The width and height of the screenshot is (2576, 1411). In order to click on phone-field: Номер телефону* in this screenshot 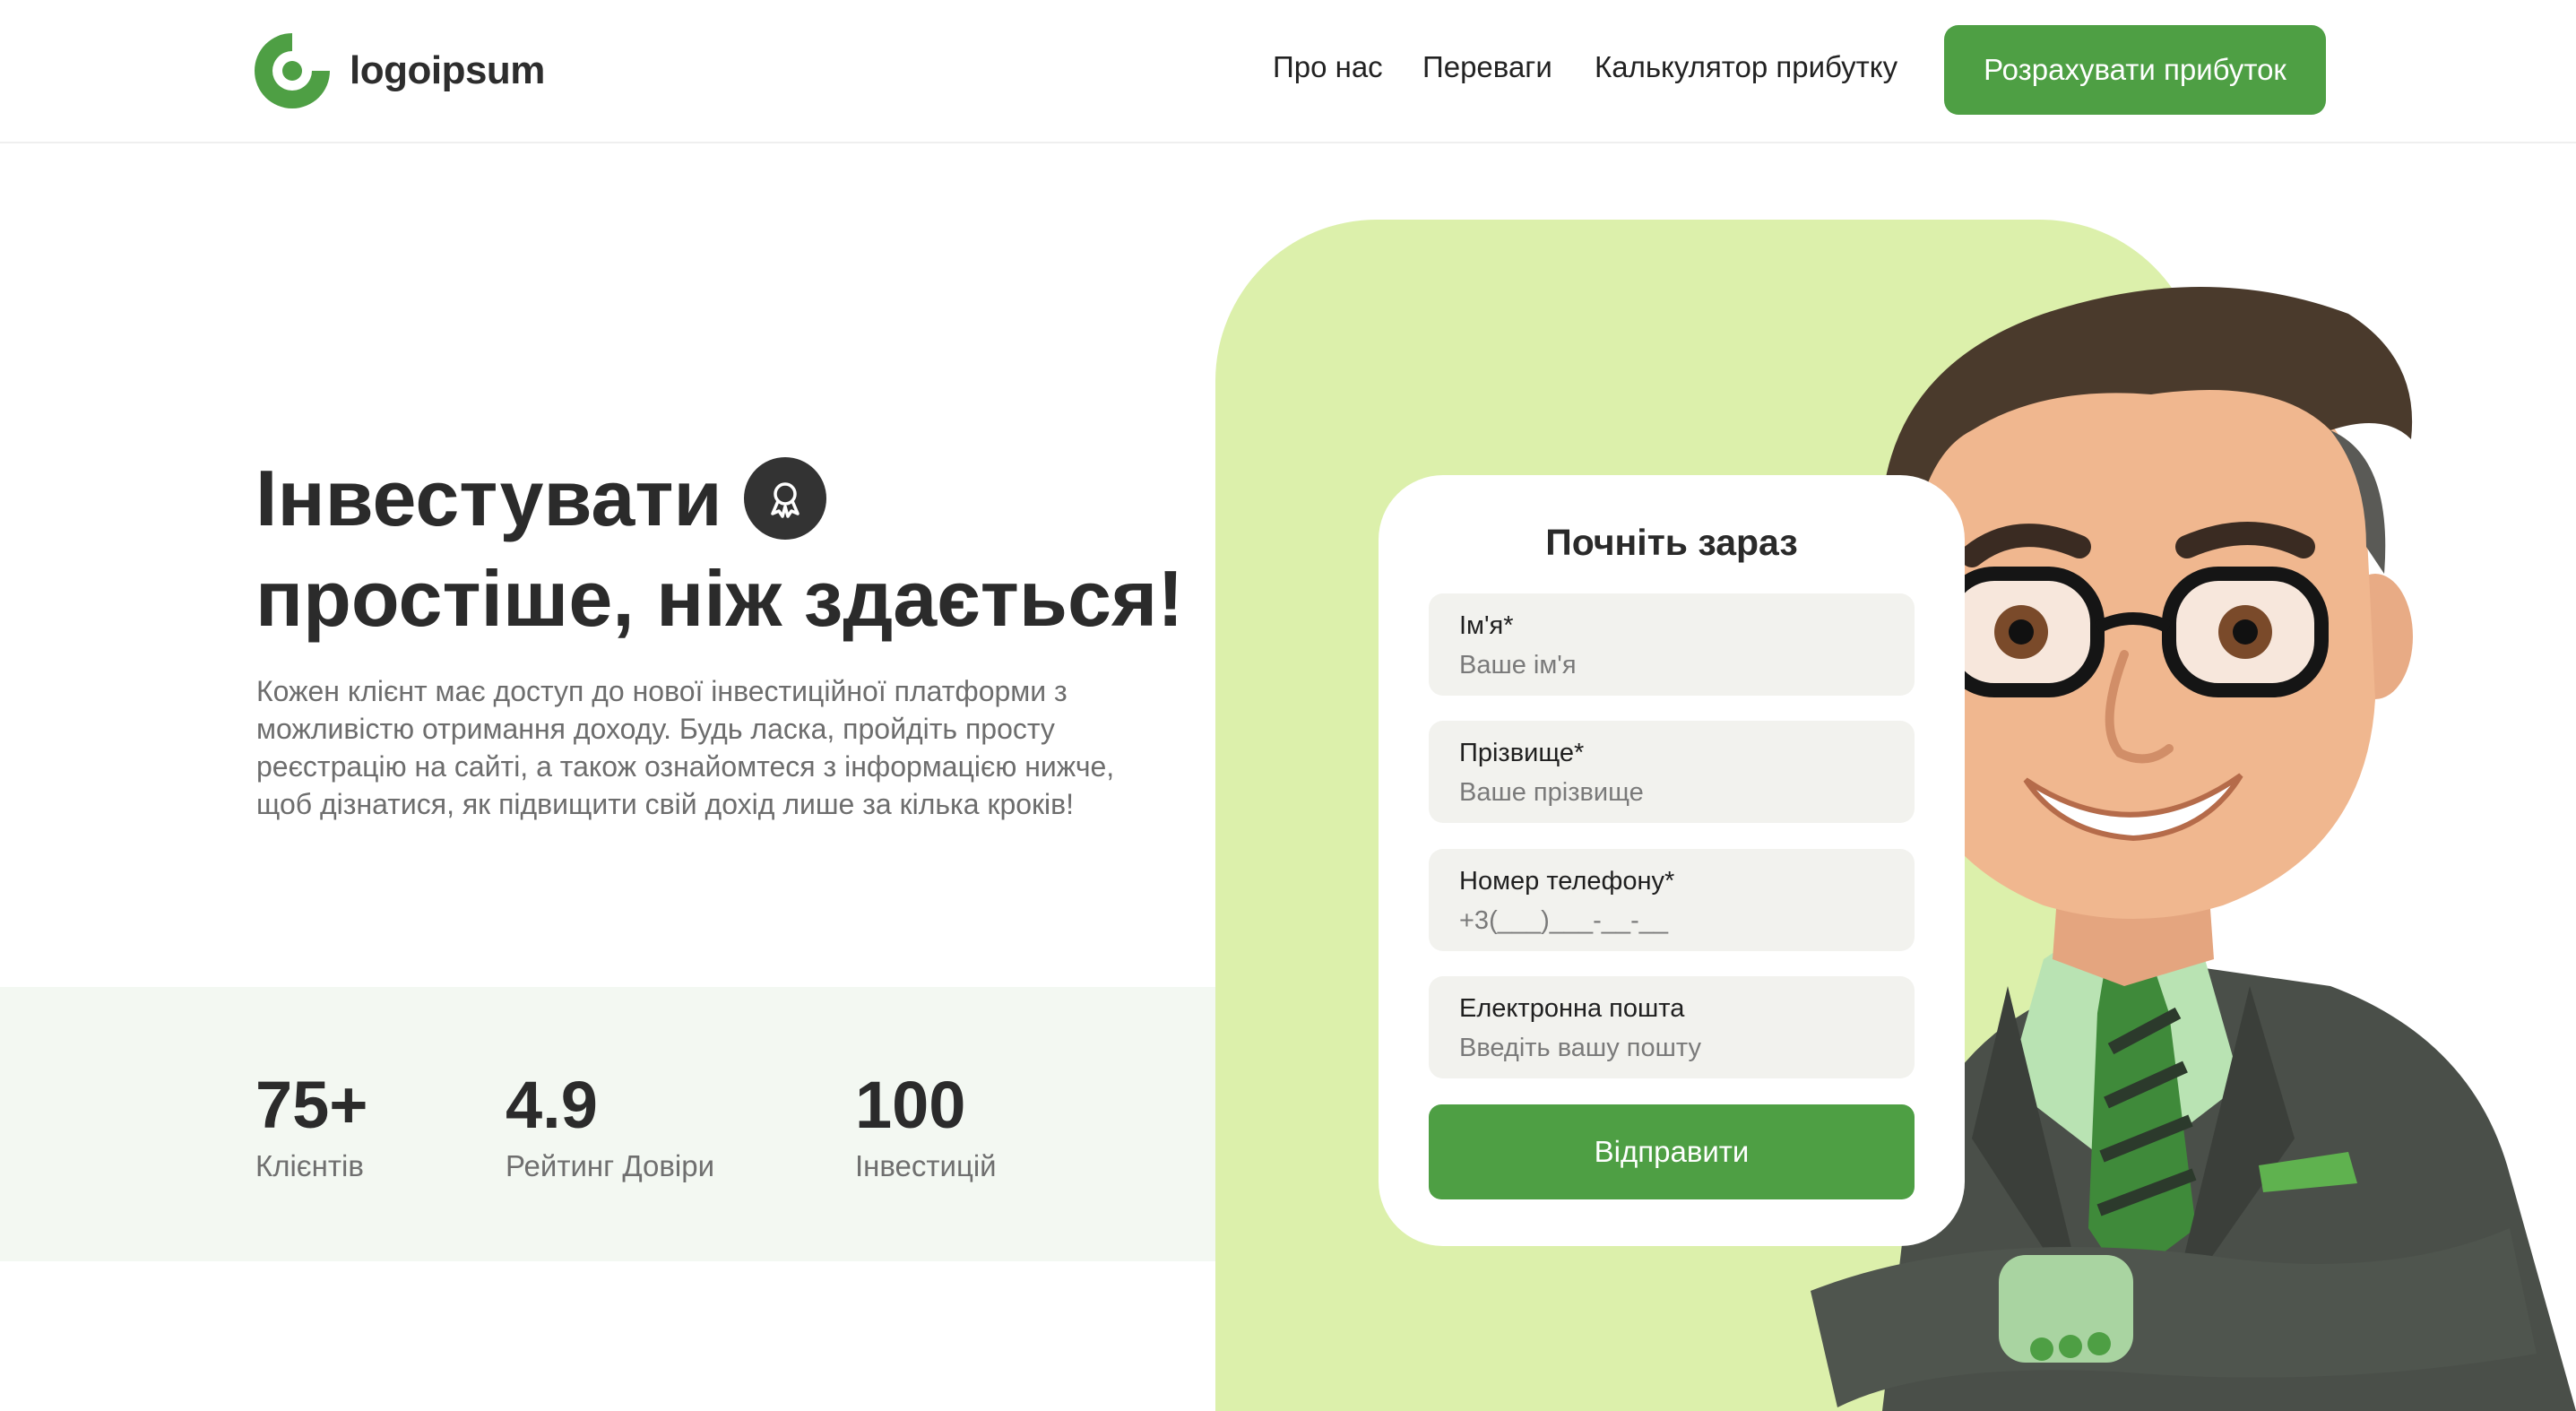, I will do `click(1672, 900)`.